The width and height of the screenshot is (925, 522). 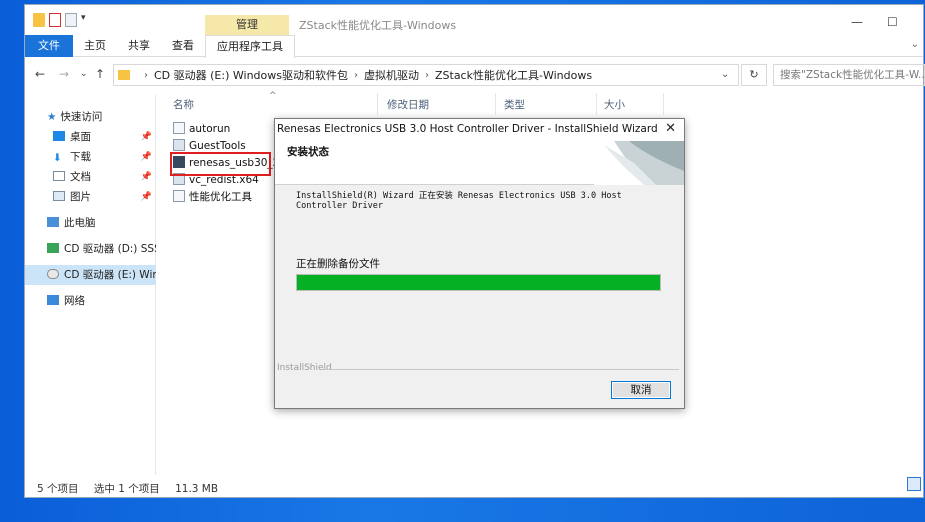 What do you see at coordinates (251, 75) in the screenshot?
I see `breadcrumb-drive-e: CD 驱动器 (E:) Windows驱动和软件包` at bounding box center [251, 75].